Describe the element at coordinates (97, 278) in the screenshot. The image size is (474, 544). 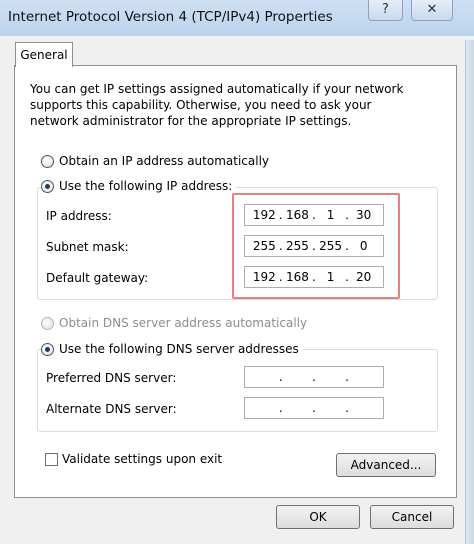
I see `default-gateway-label: Default gateway:` at that location.